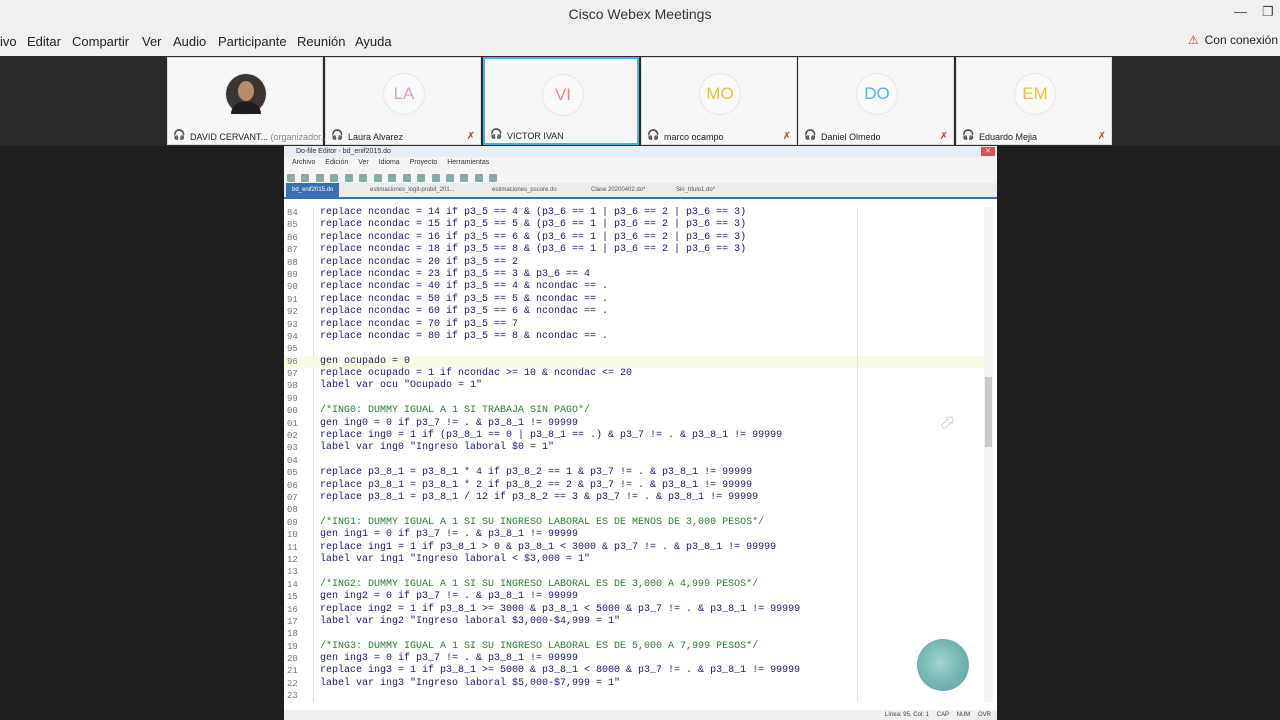  What do you see at coordinates (44, 41) in the screenshot?
I see `menu-editar: Editar` at bounding box center [44, 41].